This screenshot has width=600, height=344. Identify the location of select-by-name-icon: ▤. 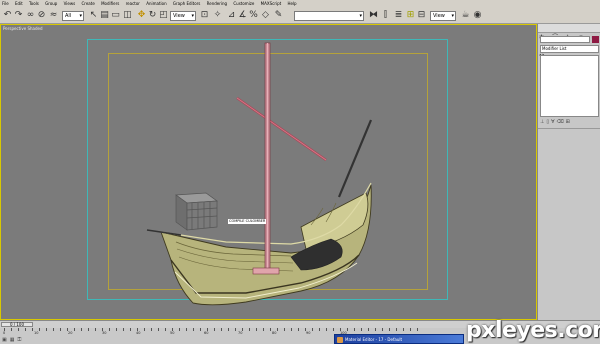
(104, 15).